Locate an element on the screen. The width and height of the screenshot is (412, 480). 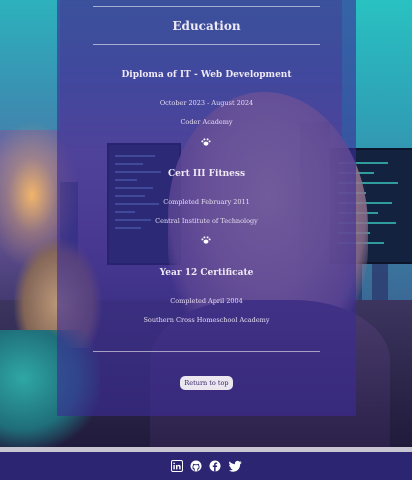
education-item-institution: Southern Cross Homeschool Academy is located at coordinates (206, 320).